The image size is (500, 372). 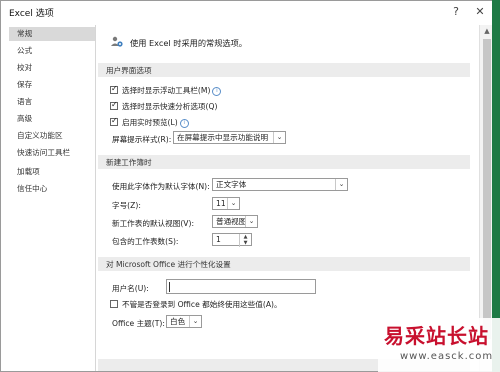 I want to click on section-ui-options: 用户界面选项, so click(x=284, y=70).